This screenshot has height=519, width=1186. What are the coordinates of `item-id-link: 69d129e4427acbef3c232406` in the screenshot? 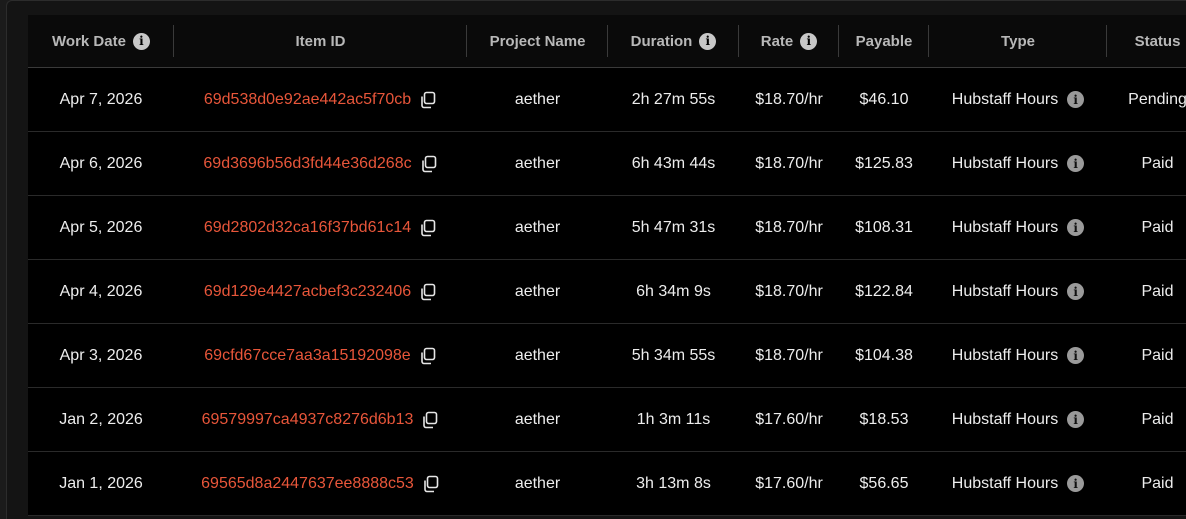 It's located at (307, 292).